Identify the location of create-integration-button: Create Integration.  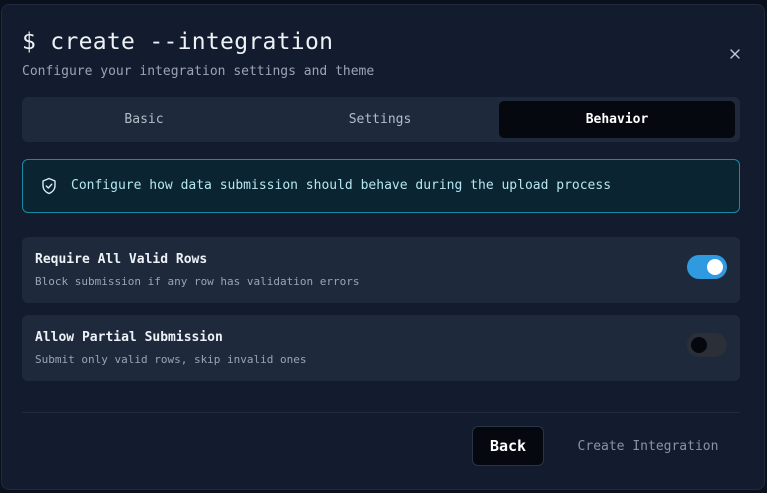
(648, 446).